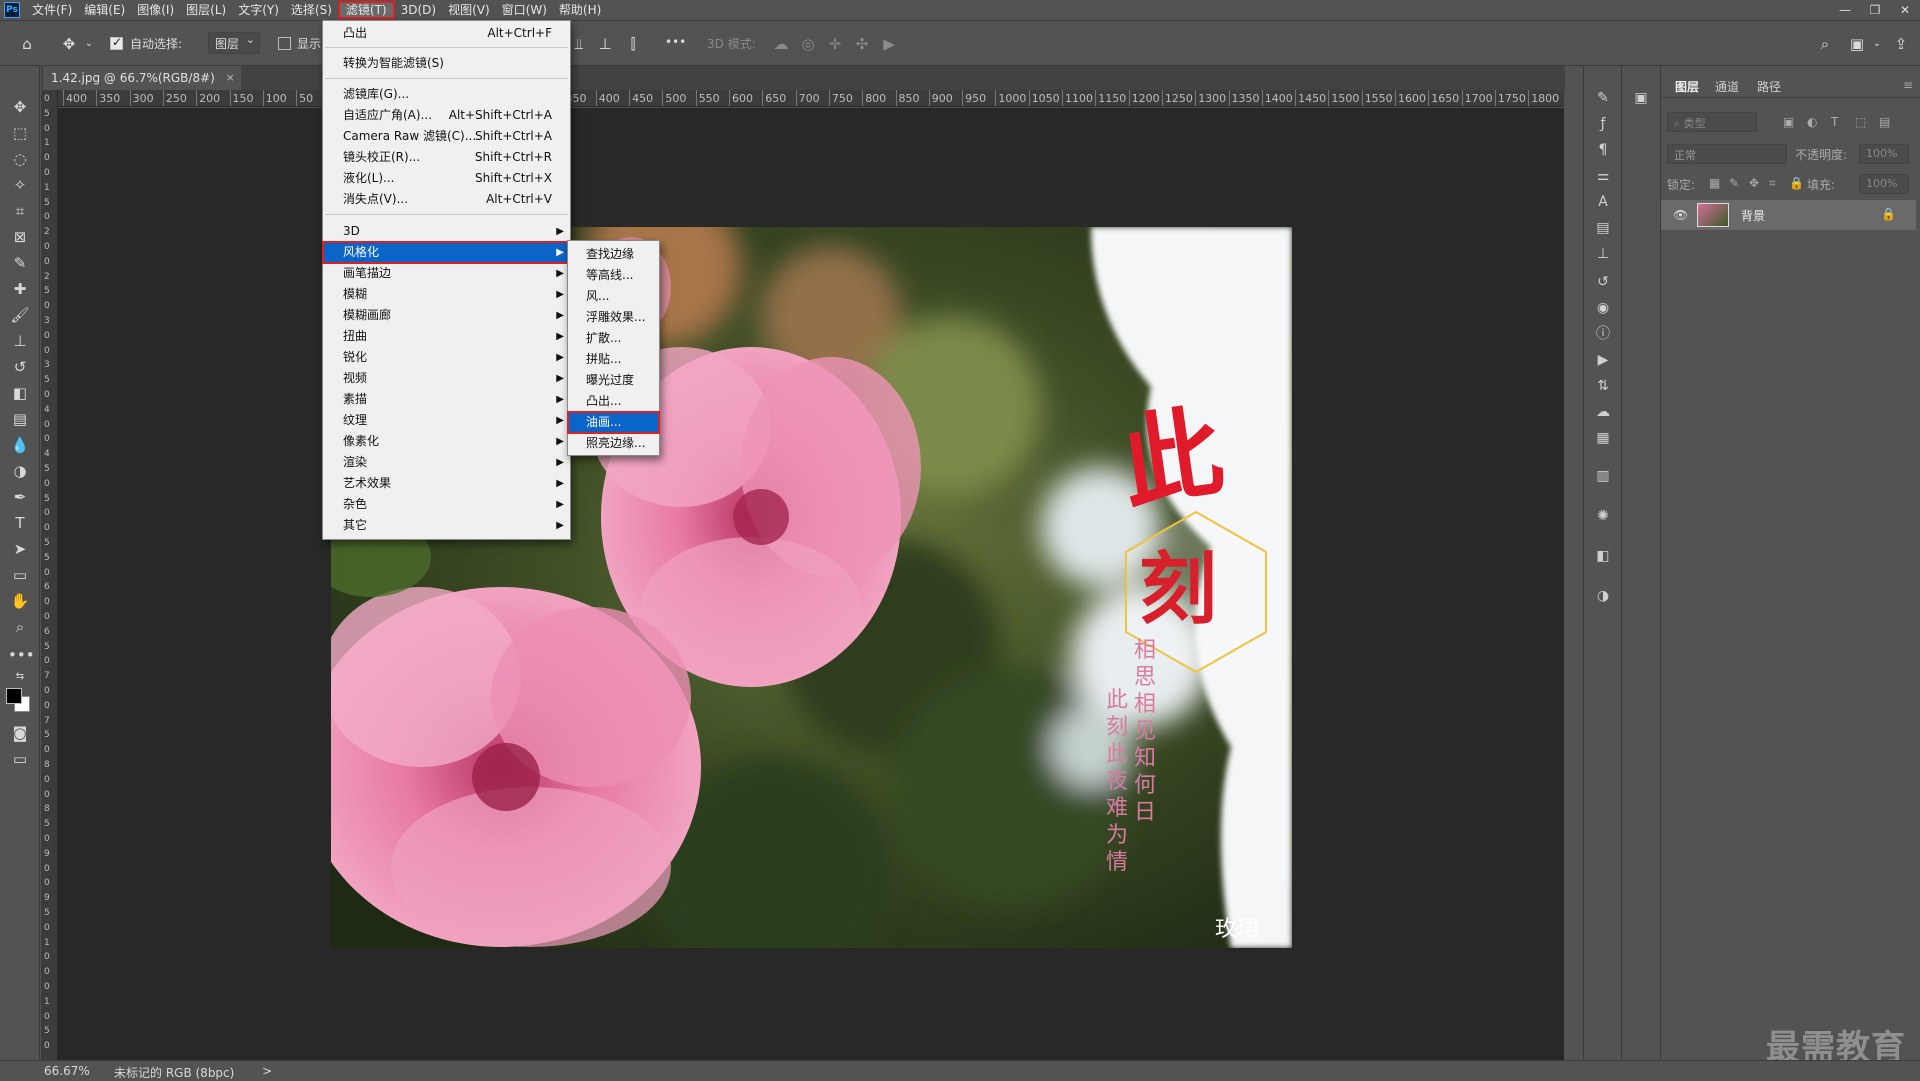  I want to click on workspace-icon: ▣, so click(1857, 44).